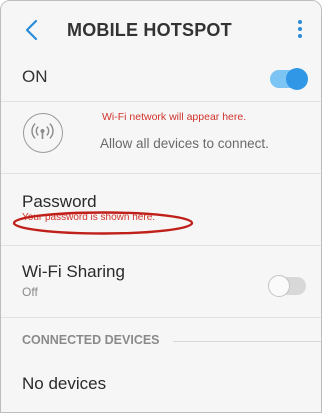 The width and height of the screenshot is (322, 413). Describe the element at coordinates (161, 284) in the screenshot. I see `wifi-sharing-row: Wi-Fi Sharing Off` at that location.